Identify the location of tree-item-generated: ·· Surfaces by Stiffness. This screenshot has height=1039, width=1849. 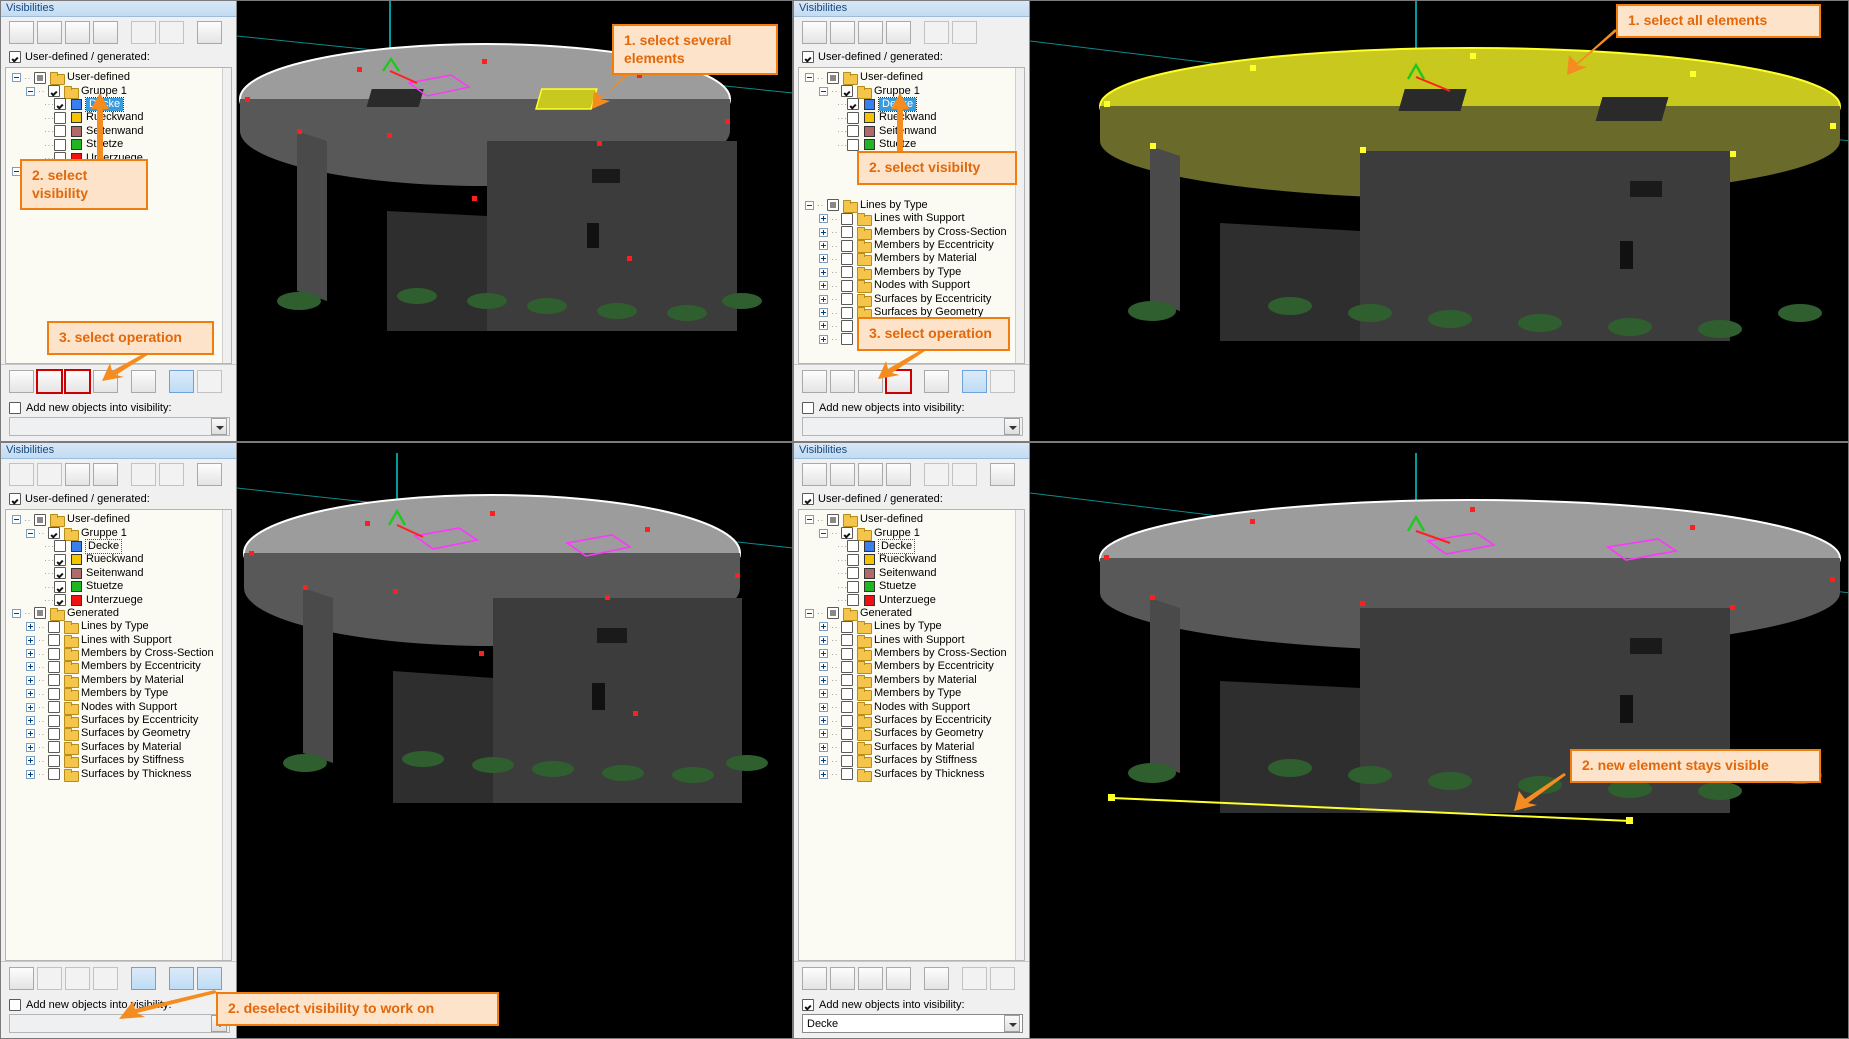
(914, 761).